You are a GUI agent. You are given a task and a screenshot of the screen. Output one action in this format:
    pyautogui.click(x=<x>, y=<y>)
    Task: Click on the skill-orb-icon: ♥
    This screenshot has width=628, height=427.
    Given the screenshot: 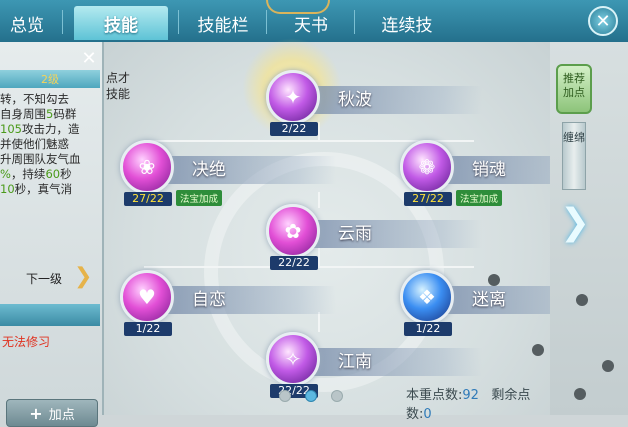 What is the action you would take?
    pyautogui.click(x=147, y=297)
    